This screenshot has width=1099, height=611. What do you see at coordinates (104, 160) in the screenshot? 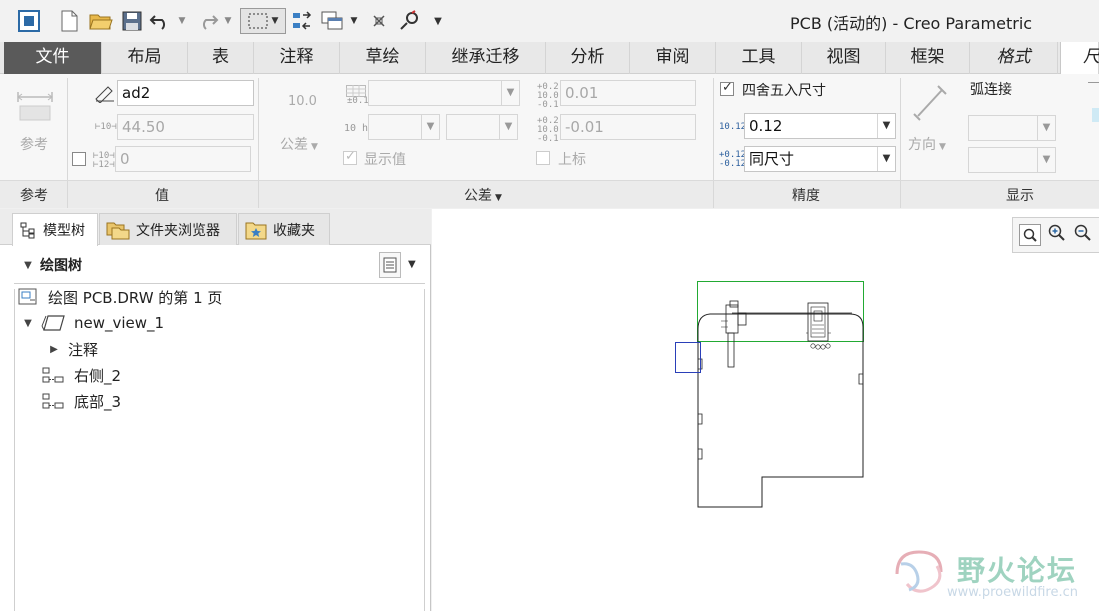
I see `override-value-icon: ⊢10⊣ ⊢12⊣` at bounding box center [104, 160].